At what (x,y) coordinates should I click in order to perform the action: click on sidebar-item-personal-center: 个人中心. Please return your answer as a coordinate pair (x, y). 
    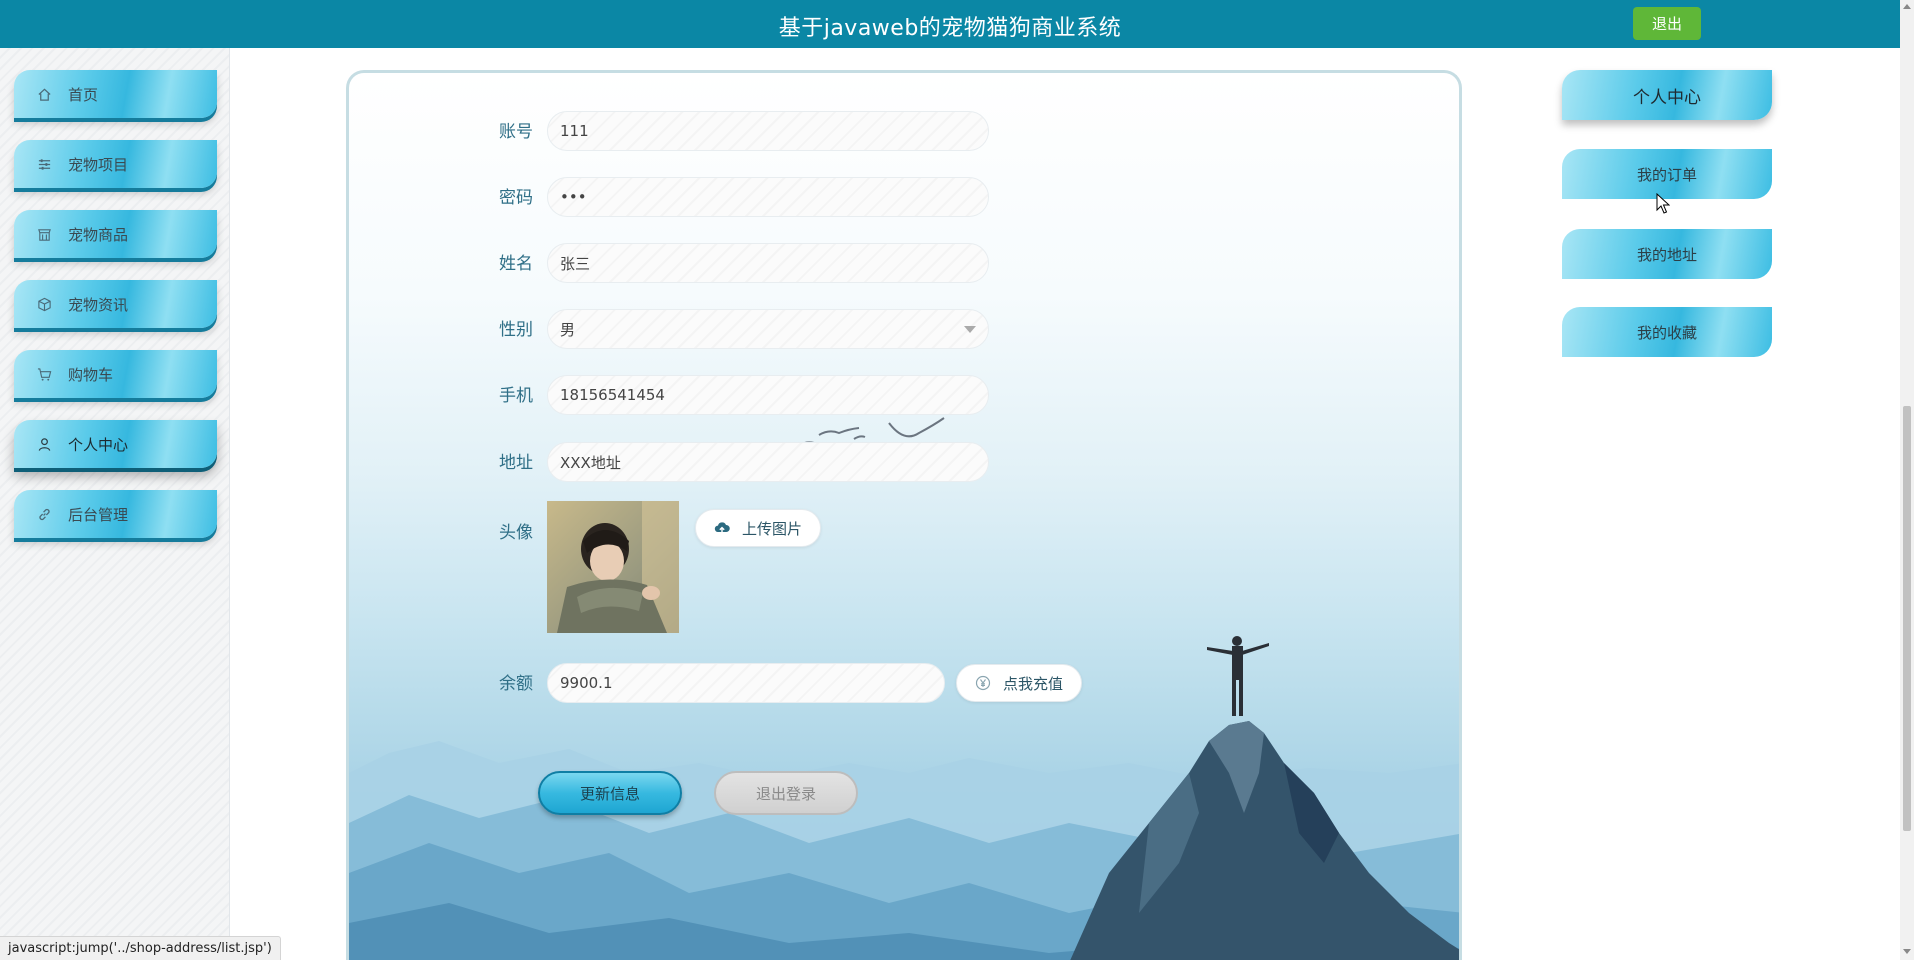
    Looking at the image, I should click on (115, 444).